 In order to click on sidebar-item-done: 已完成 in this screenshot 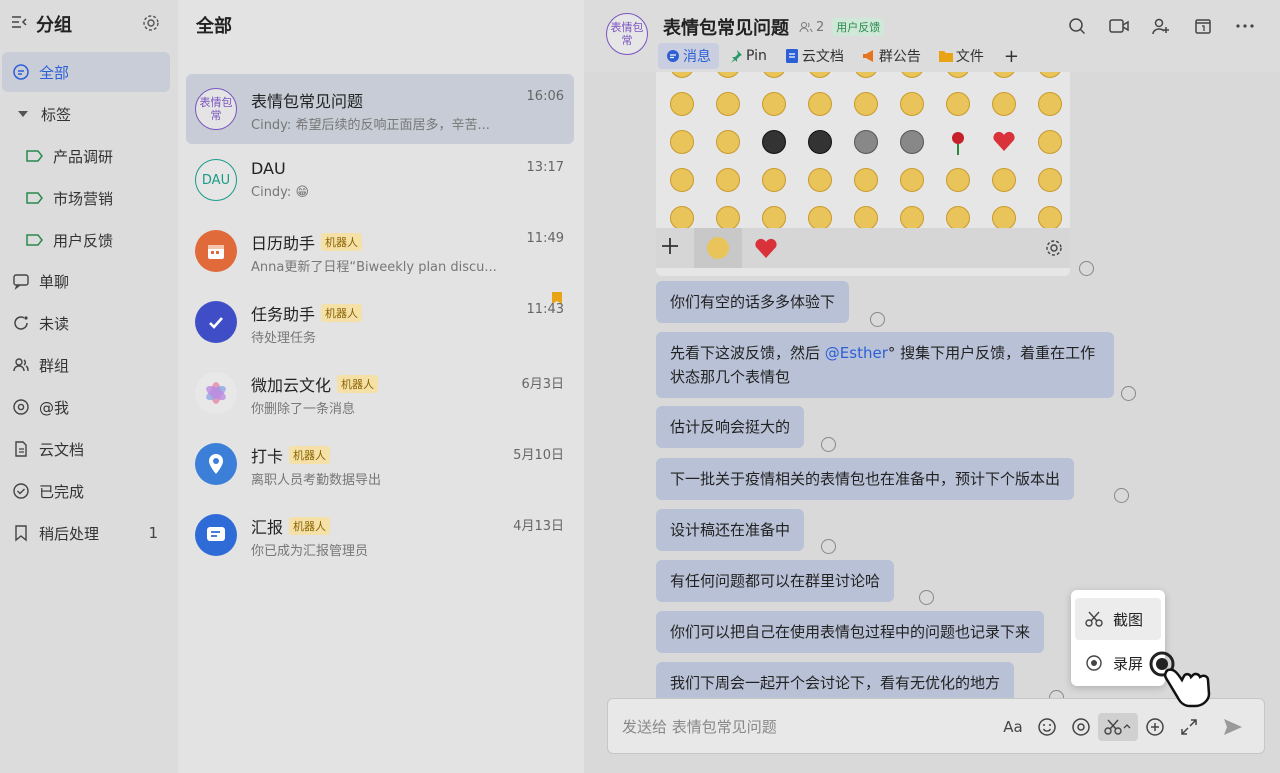, I will do `click(86, 491)`.